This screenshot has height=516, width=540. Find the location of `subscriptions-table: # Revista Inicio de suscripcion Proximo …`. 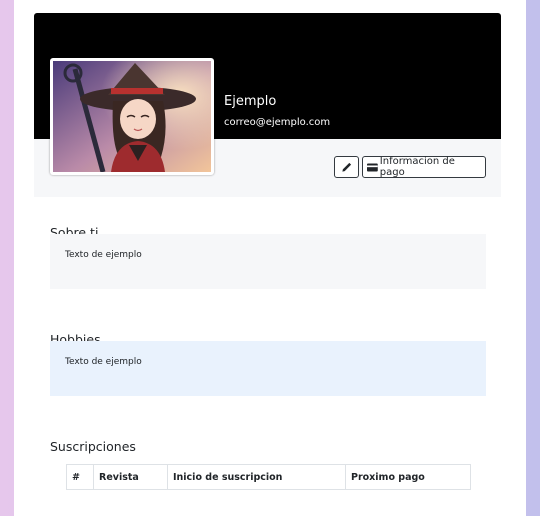

subscriptions-table: # Revista Inicio de suscripcion Proximo … is located at coordinates (268, 477).